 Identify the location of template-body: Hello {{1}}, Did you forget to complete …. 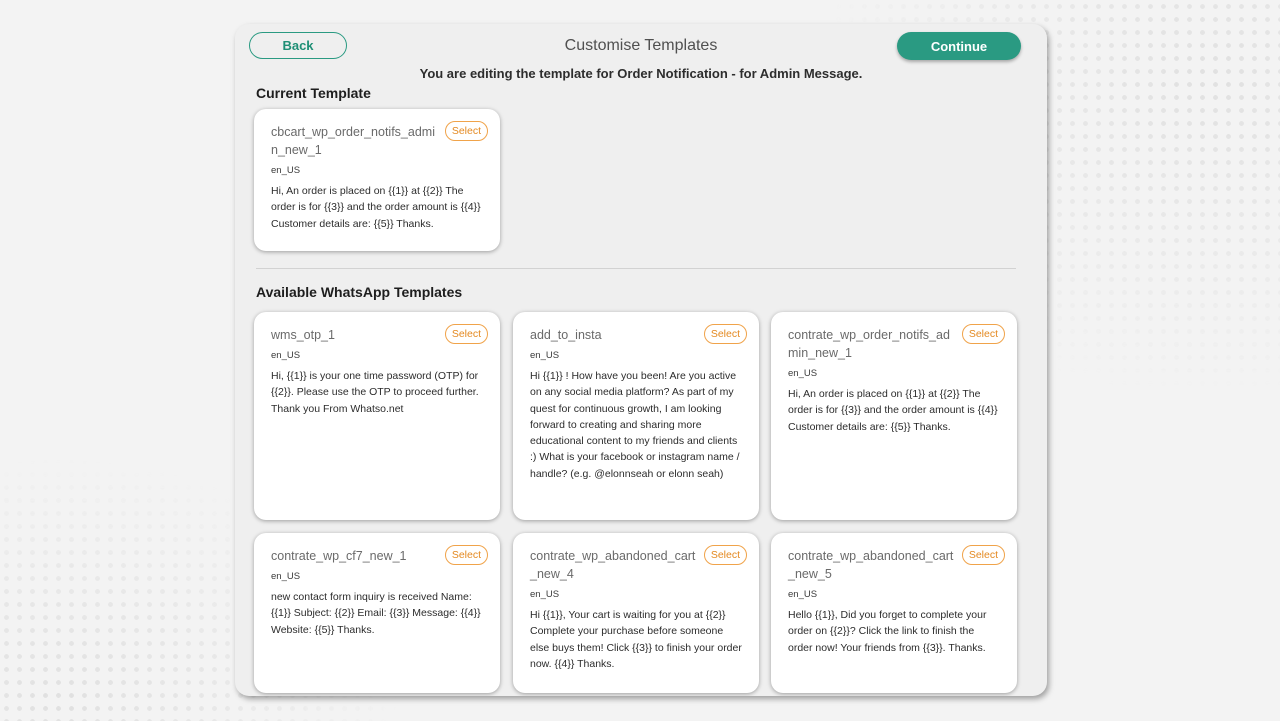
(887, 631).